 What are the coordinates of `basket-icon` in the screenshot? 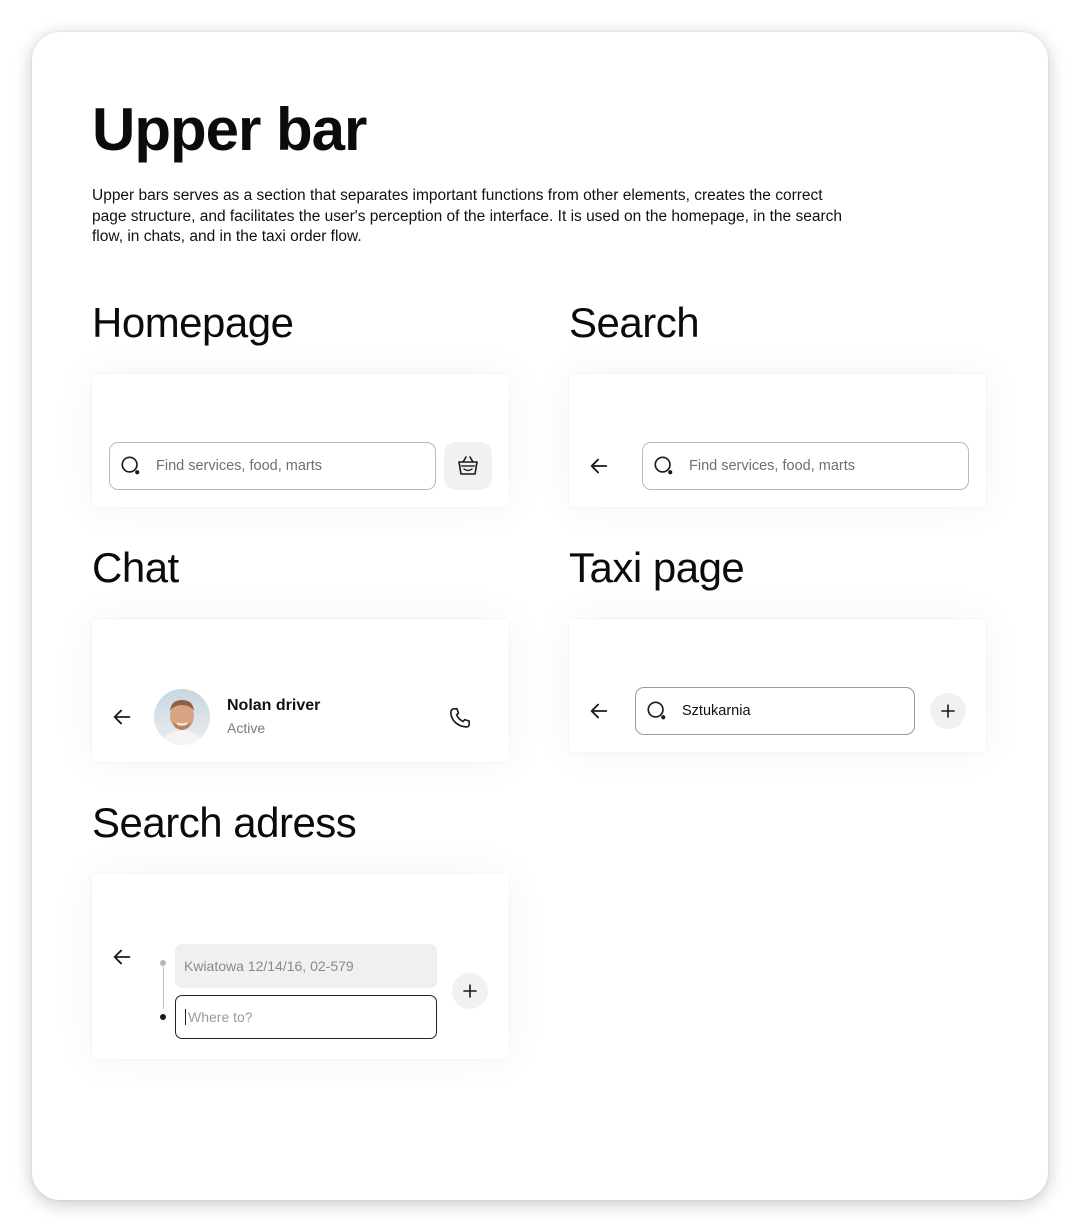 It's located at (468, 465).